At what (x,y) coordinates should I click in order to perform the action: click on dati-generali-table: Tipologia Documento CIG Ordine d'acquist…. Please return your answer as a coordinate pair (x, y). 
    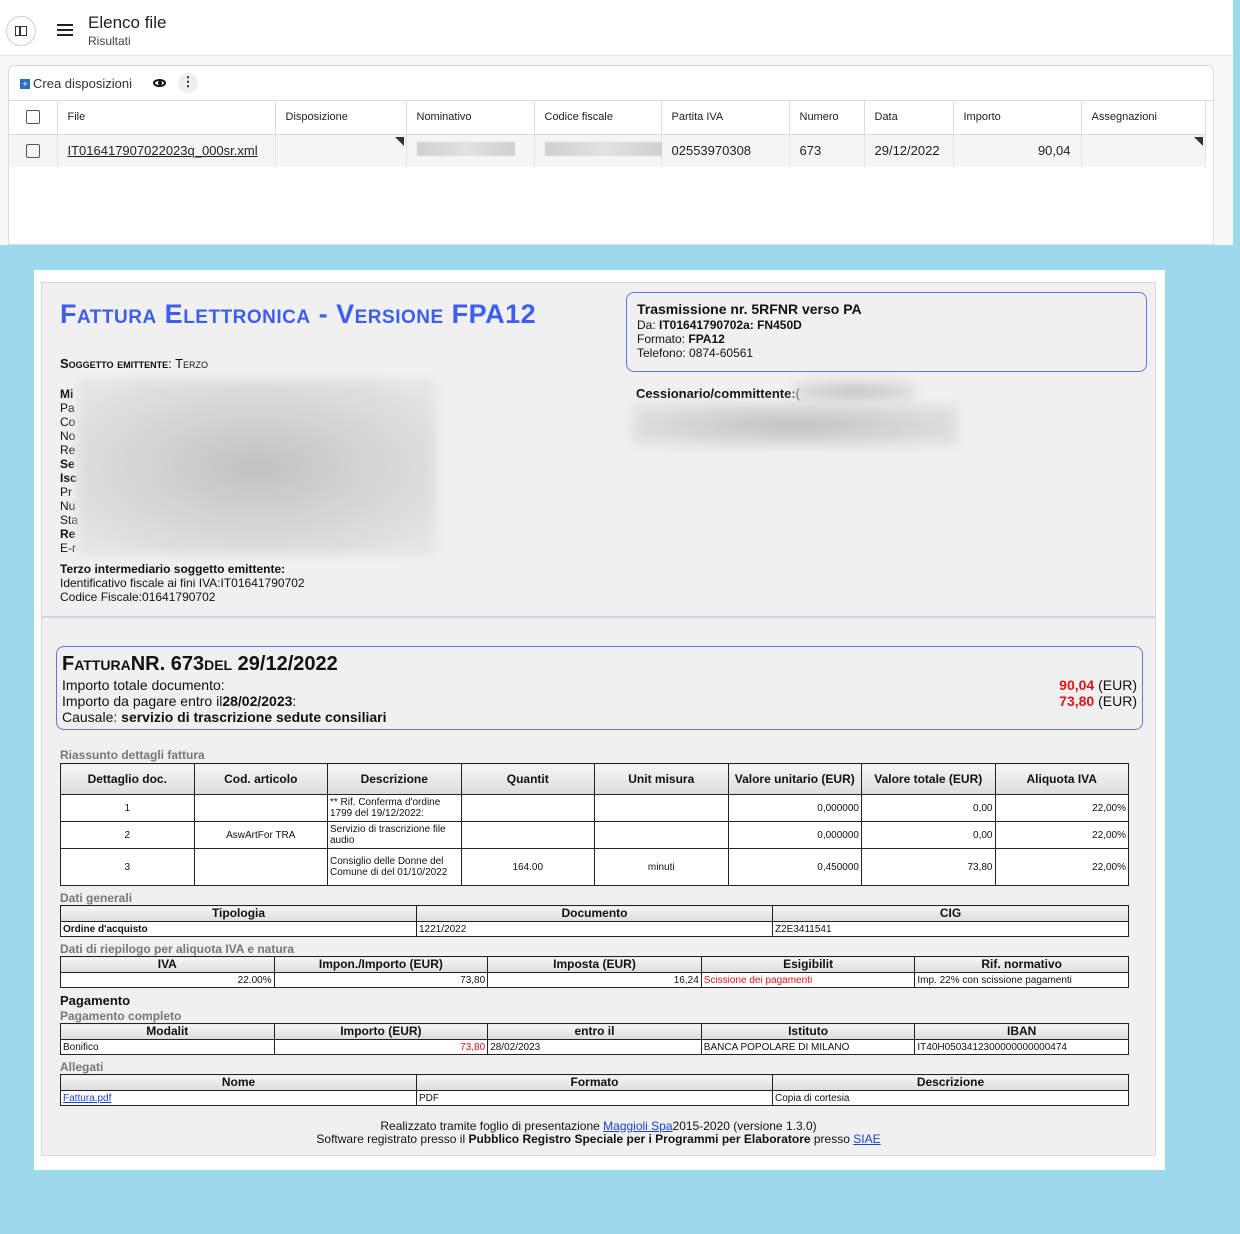
    Looking at the image, I should click on (594, 921).